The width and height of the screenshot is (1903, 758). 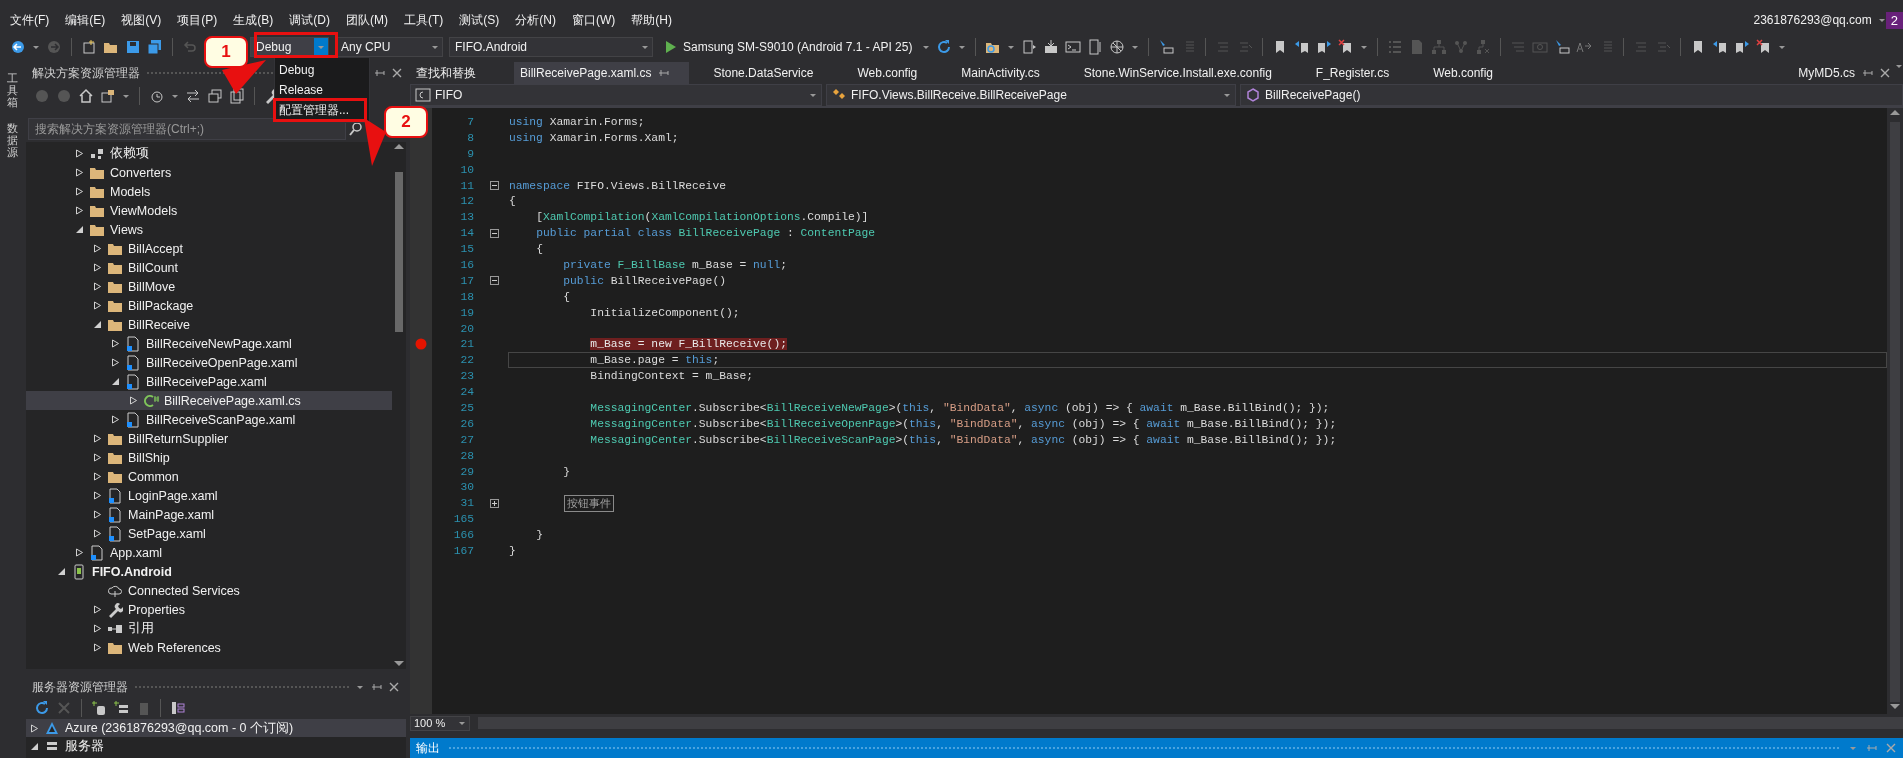 I want to click on line-number: 30, so click(x=467, y=487).